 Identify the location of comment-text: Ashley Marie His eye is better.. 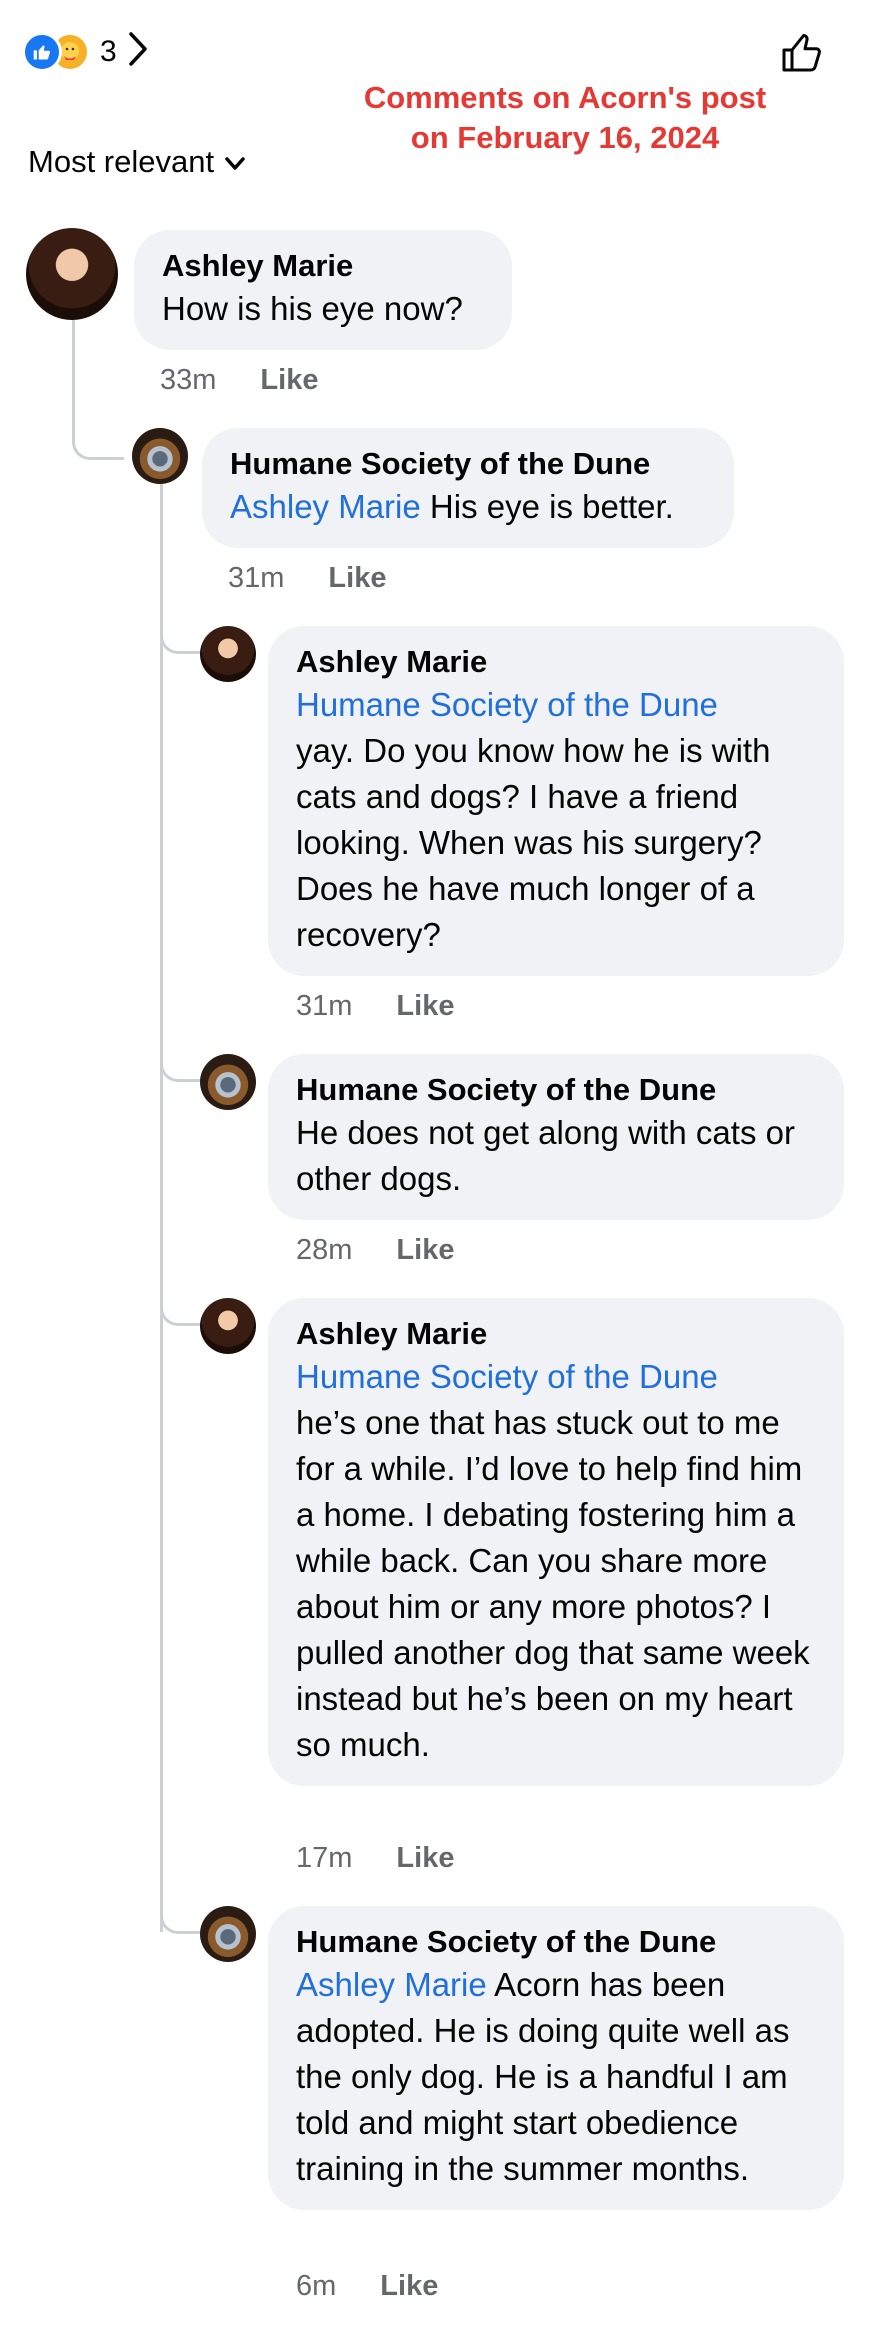
(468, 507).